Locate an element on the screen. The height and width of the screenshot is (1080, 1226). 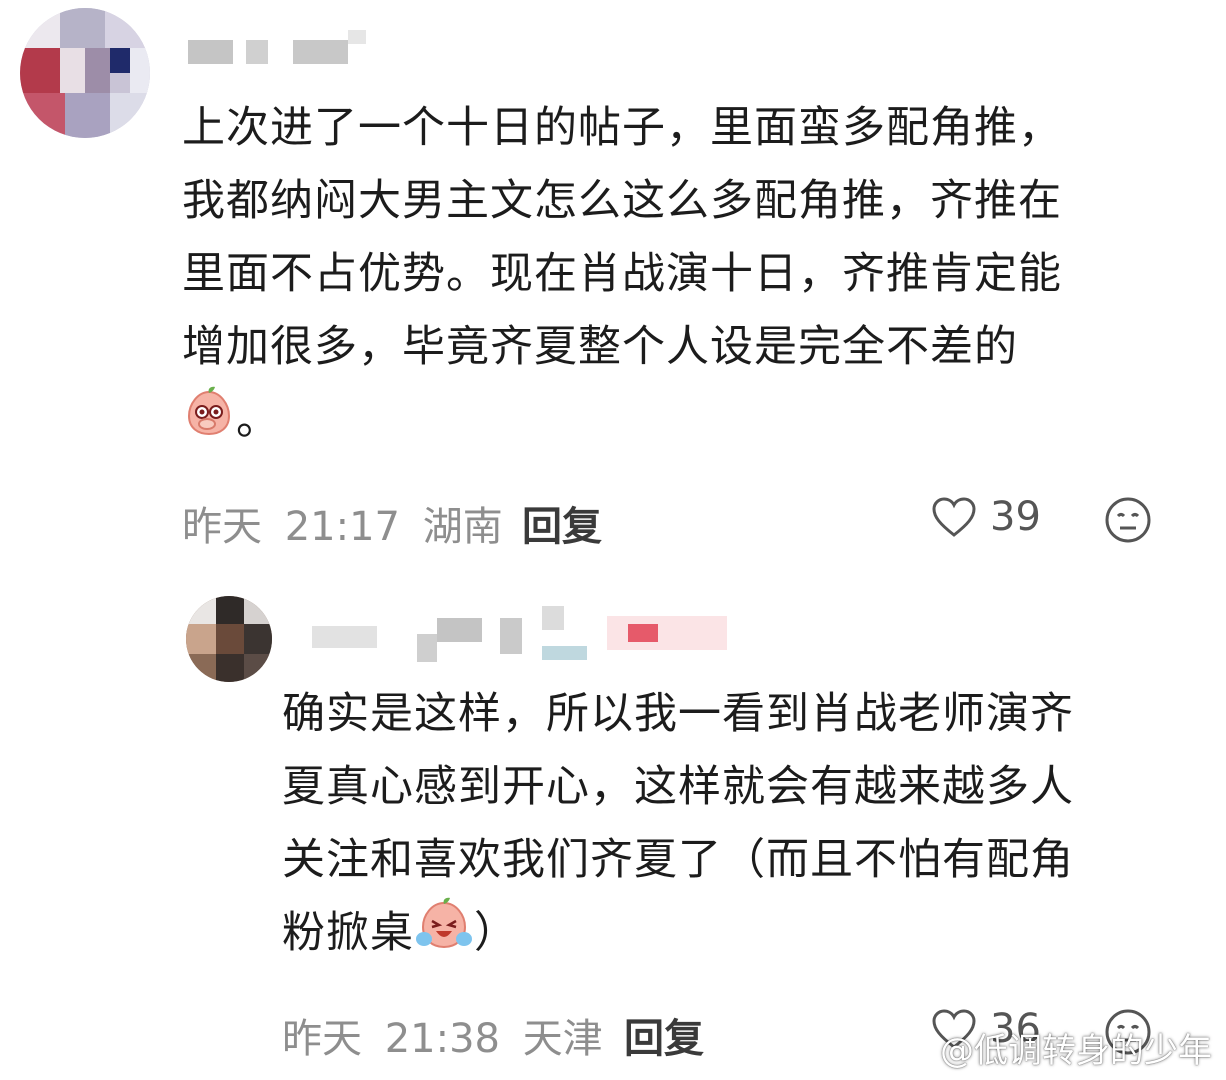
comment-meta: 昨天 21:38 天津 is located at coordinates (447, 1035).